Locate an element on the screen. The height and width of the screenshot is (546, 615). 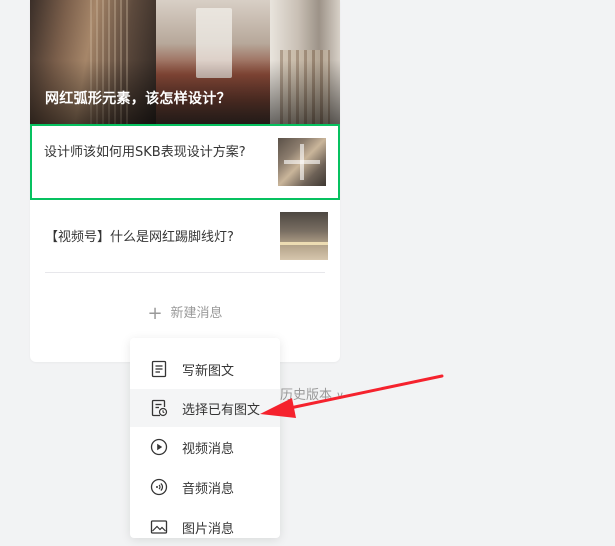
menu-item-label: 图片消息 is located at coordinates (208, 529).